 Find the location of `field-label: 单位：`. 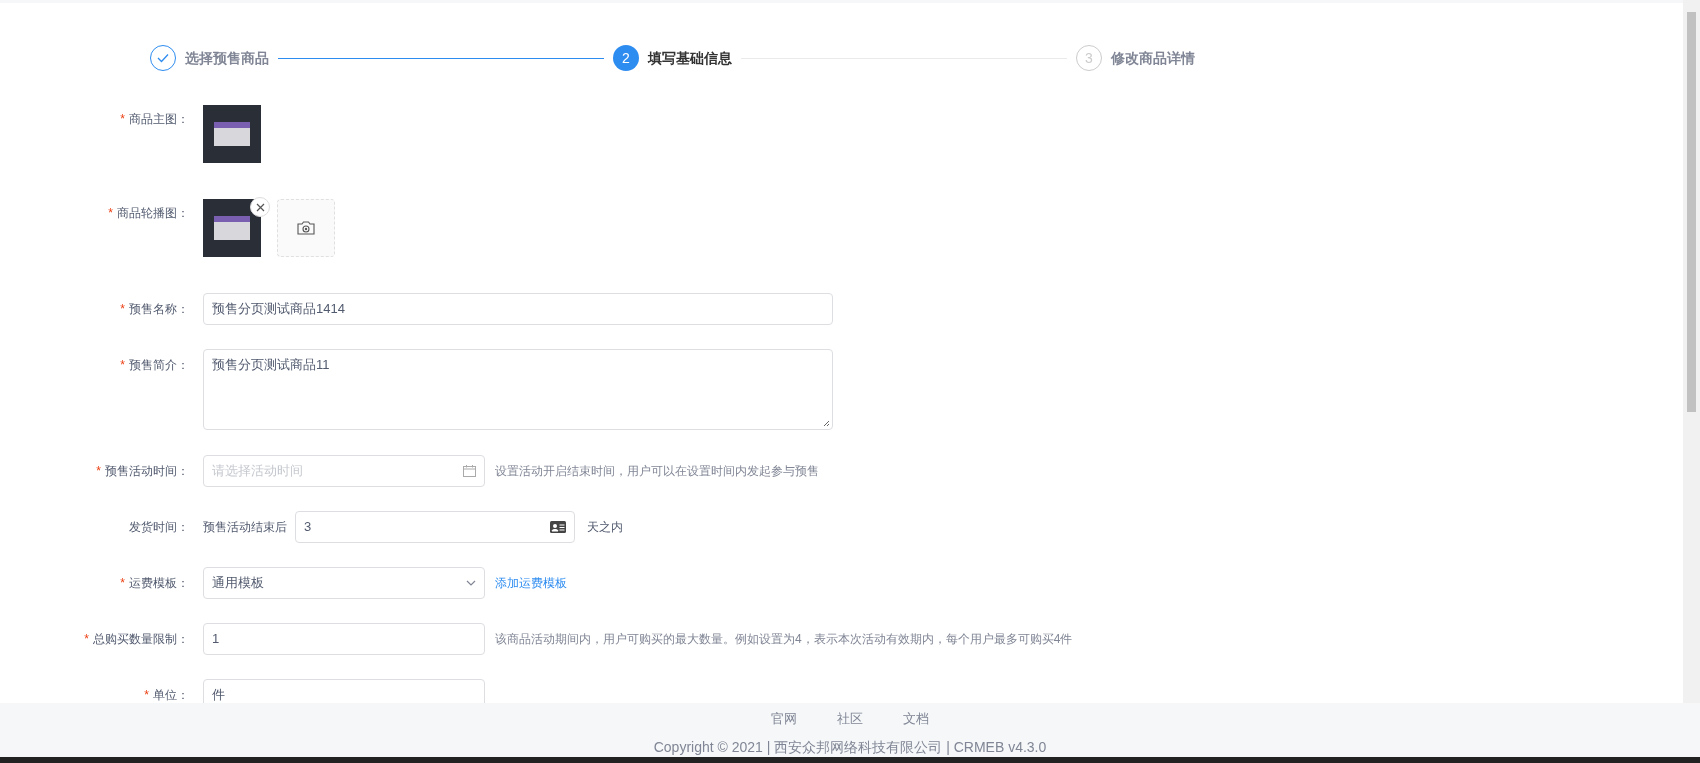

field-label: 单位： is located at coordinates (171, 695).